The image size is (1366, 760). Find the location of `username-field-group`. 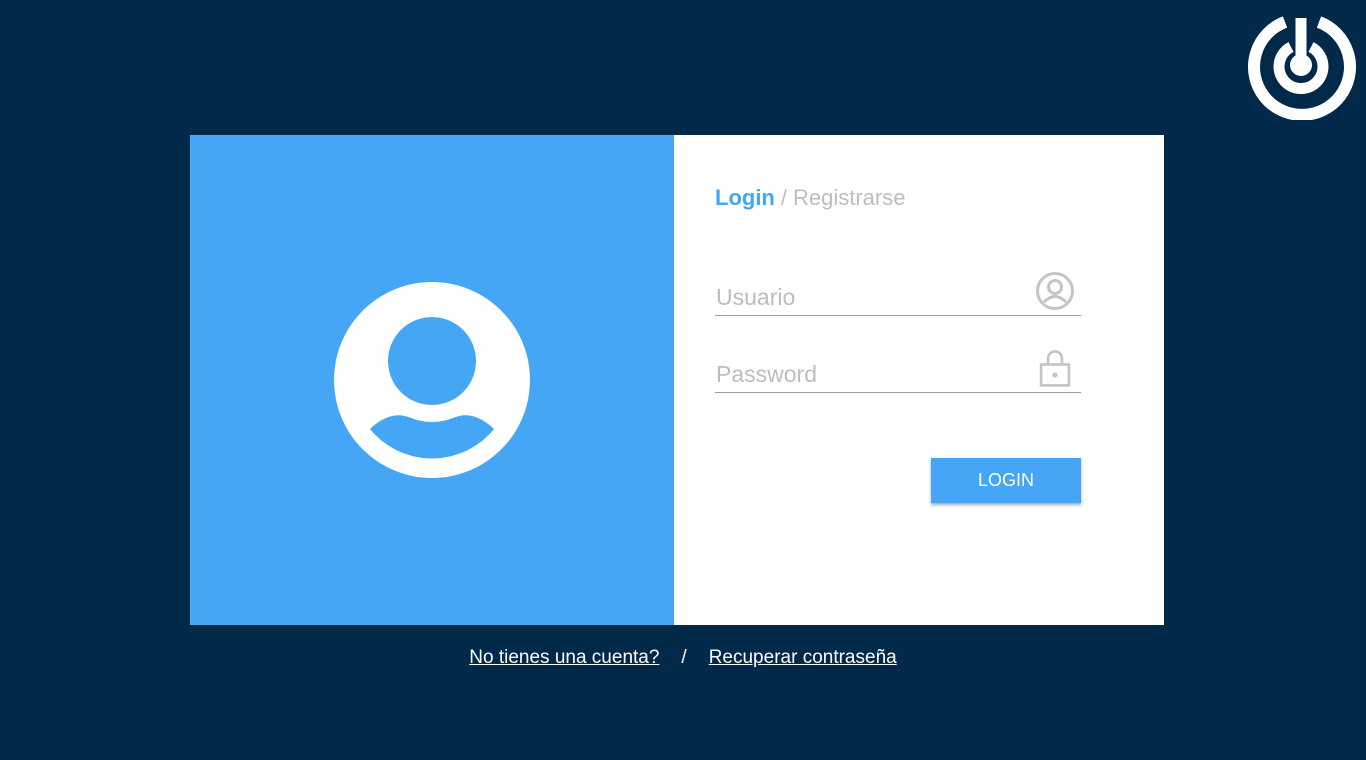

username-field-group is located at coordinates (898, 292).